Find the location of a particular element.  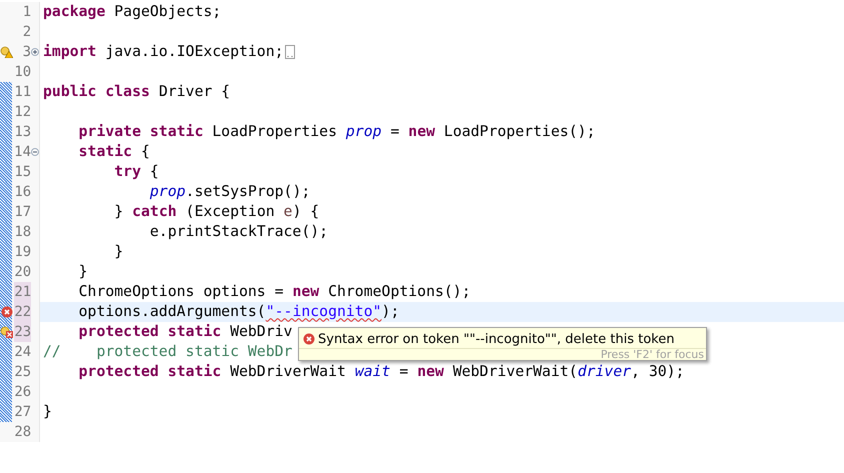

line-number: 10 is located at coordinates (23, 72).